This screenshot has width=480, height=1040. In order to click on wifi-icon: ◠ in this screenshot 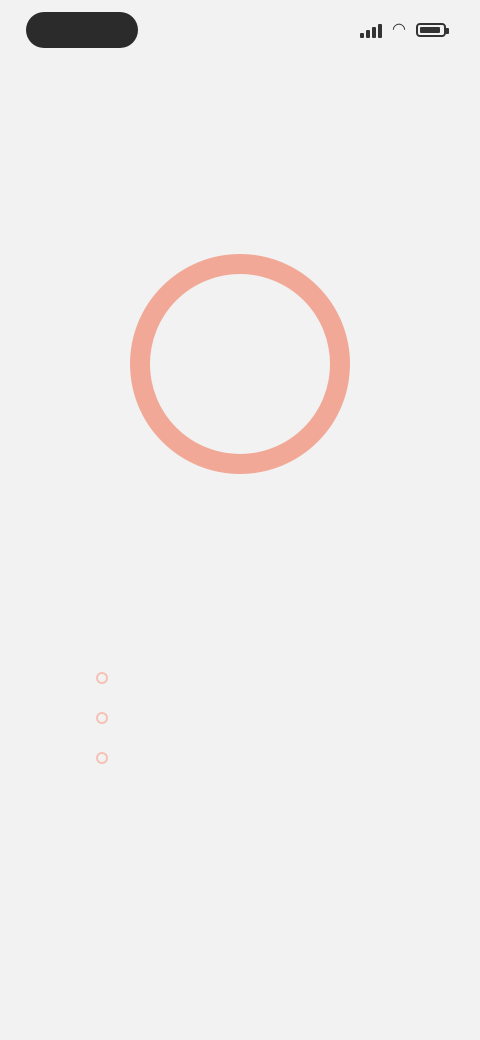, I will do `click(399, 29)`.